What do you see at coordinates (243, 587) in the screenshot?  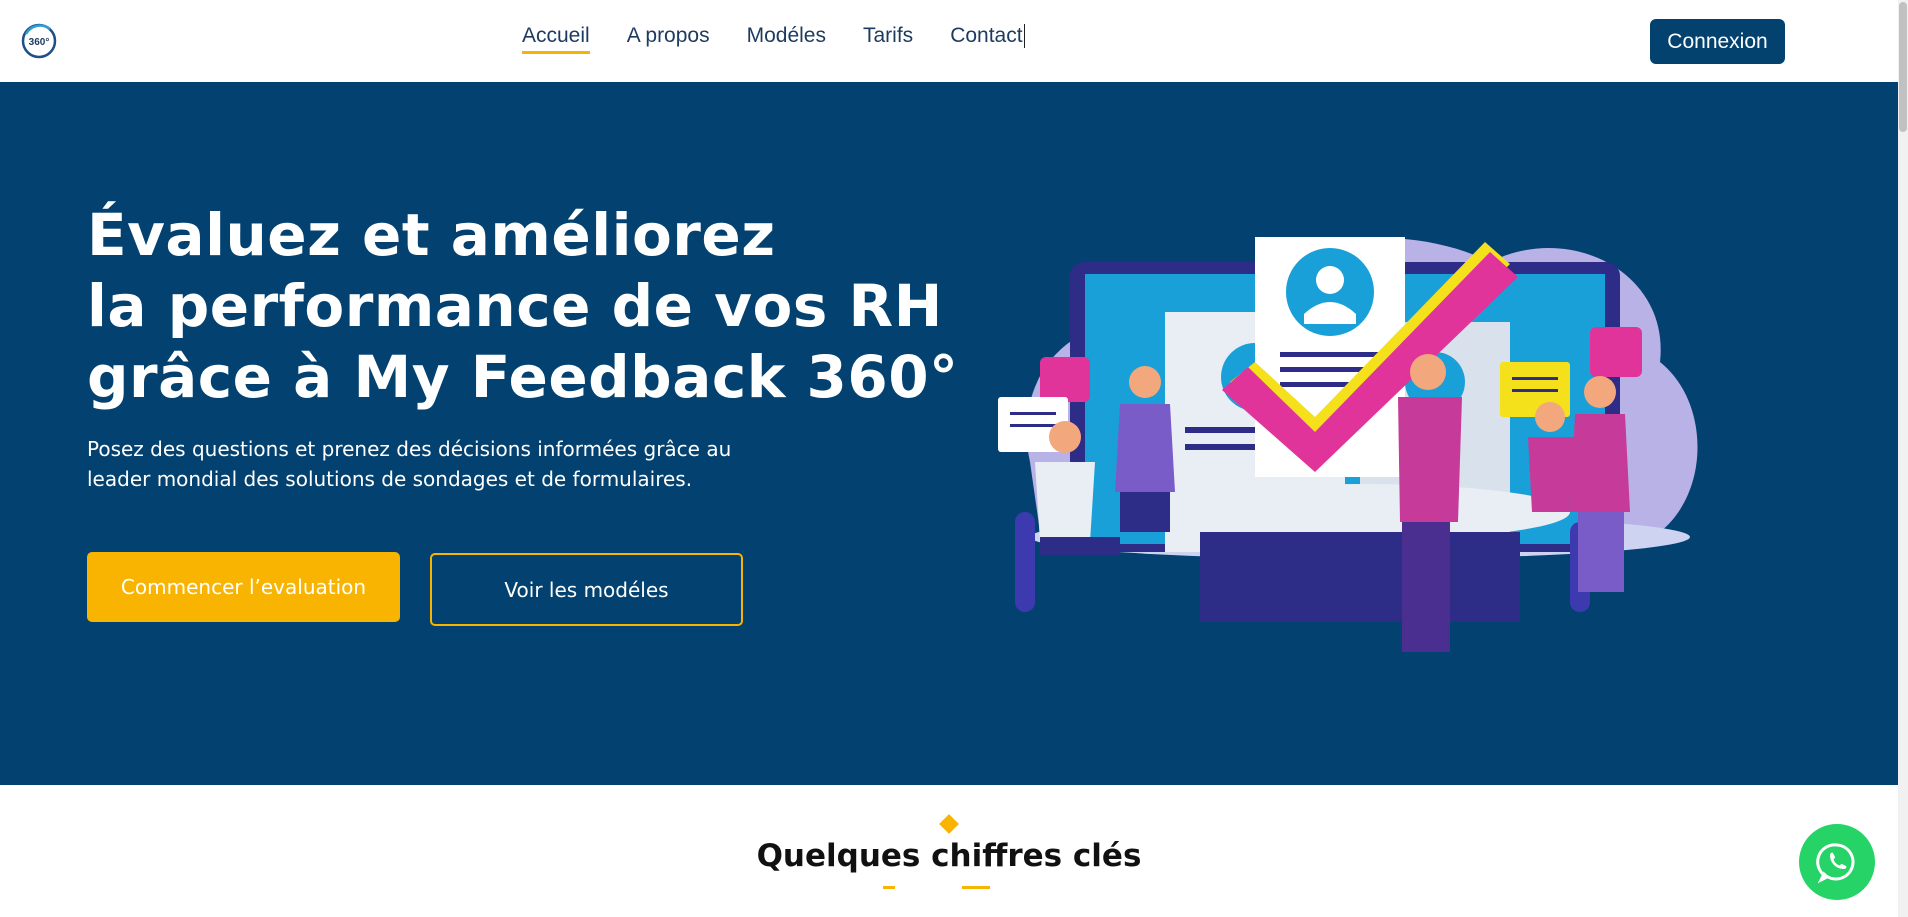 I see `start-evaluation-button: Commencer l’evaluation` at bounding box center [243, 587].